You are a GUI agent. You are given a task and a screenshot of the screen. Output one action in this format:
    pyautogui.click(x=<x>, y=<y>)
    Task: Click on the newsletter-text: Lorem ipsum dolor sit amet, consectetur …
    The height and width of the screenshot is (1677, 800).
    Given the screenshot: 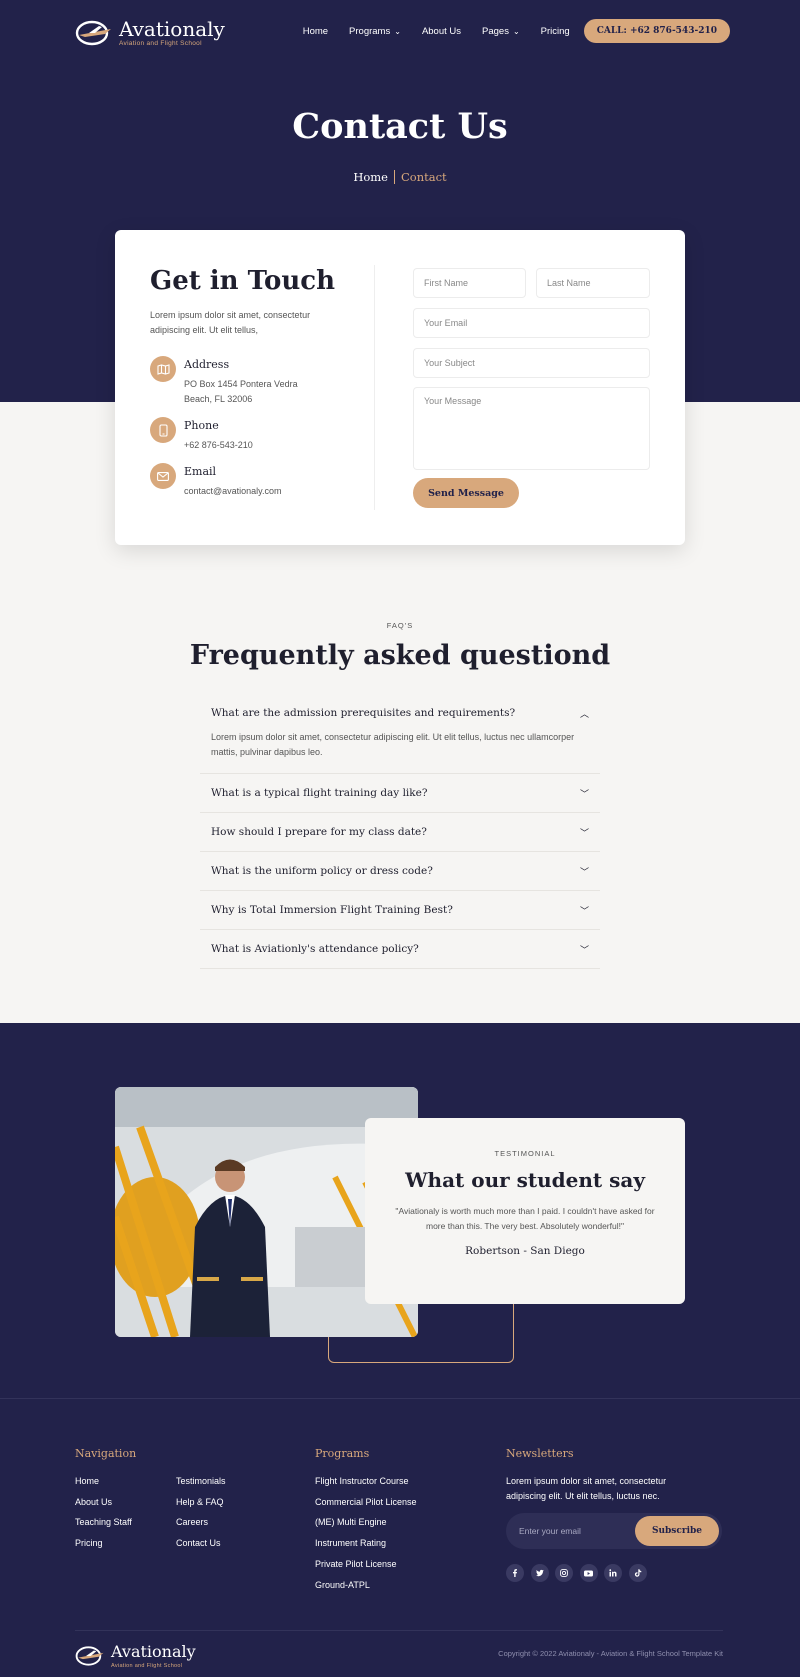 What is the action you would take?
    pyautogui.click(x=586, y=1488)
    